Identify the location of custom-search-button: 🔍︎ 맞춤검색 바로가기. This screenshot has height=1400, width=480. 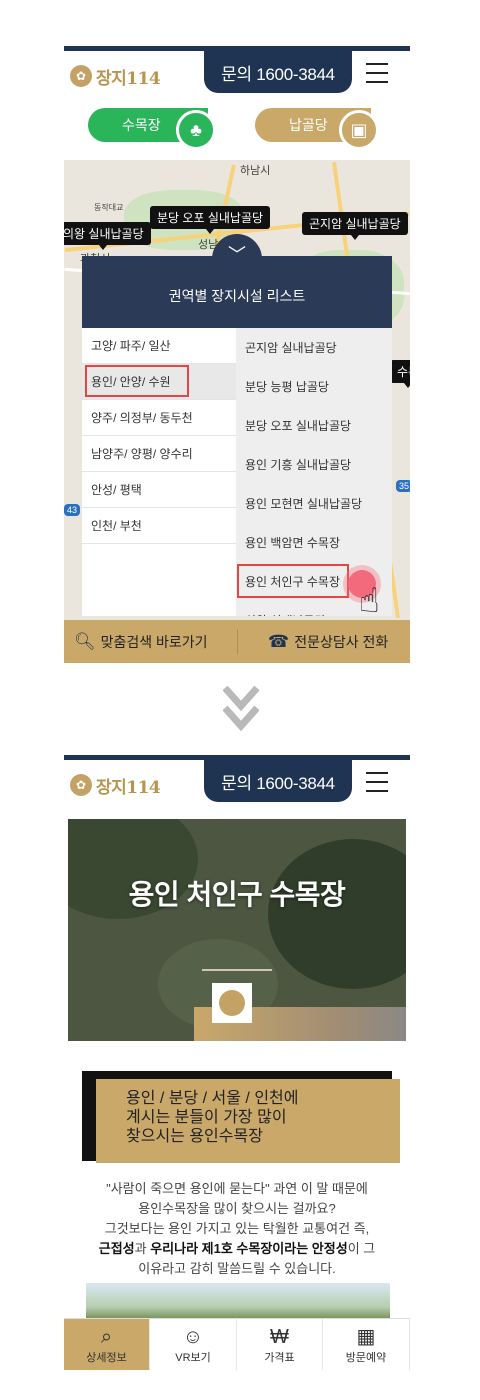
(141, 641).